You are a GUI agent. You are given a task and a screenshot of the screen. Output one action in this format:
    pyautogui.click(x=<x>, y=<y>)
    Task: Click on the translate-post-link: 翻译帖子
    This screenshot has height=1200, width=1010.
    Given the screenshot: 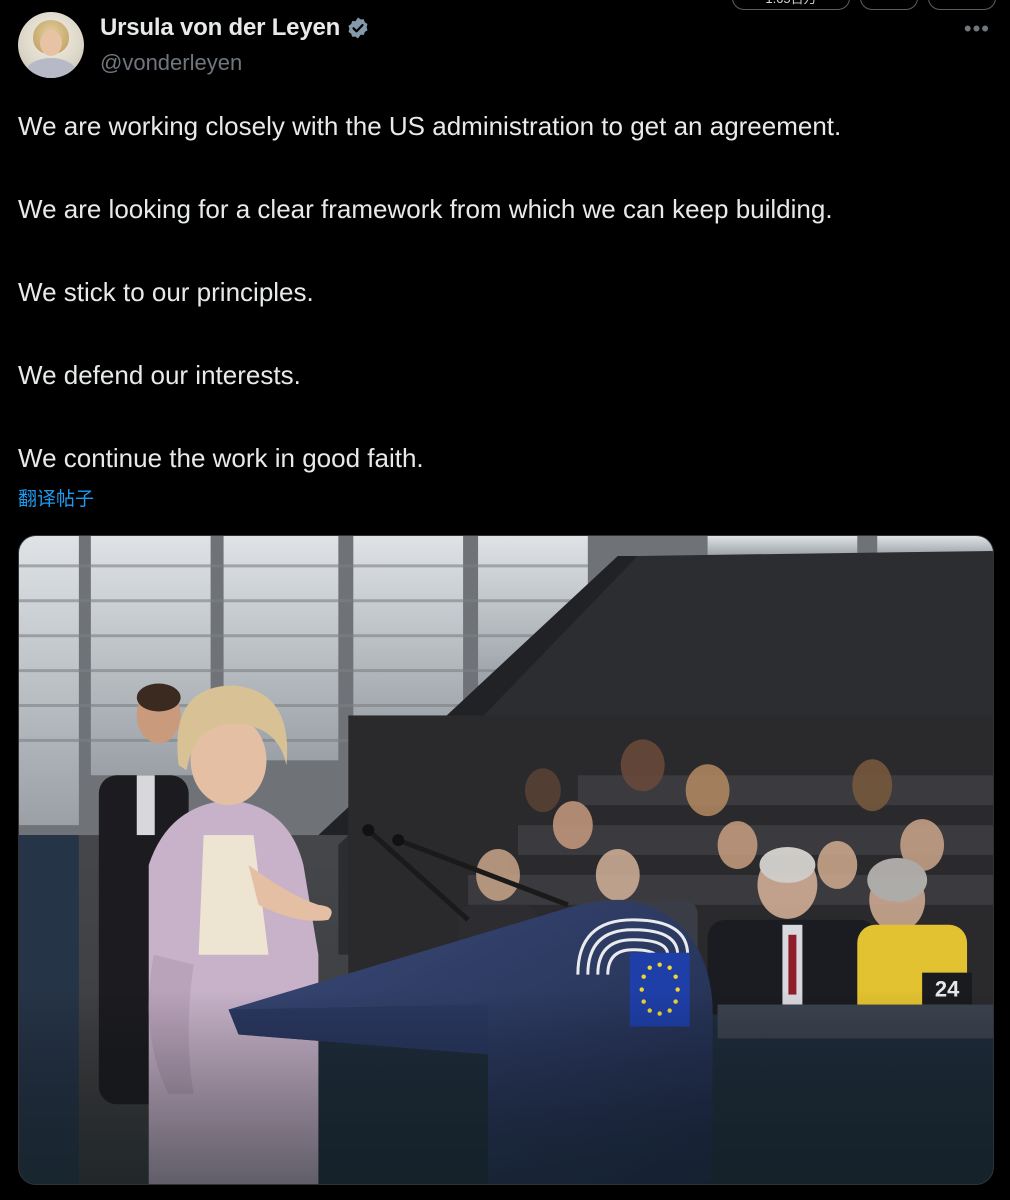 What is the action you would take?
    pyautogui.click(x=56, y=497)
    